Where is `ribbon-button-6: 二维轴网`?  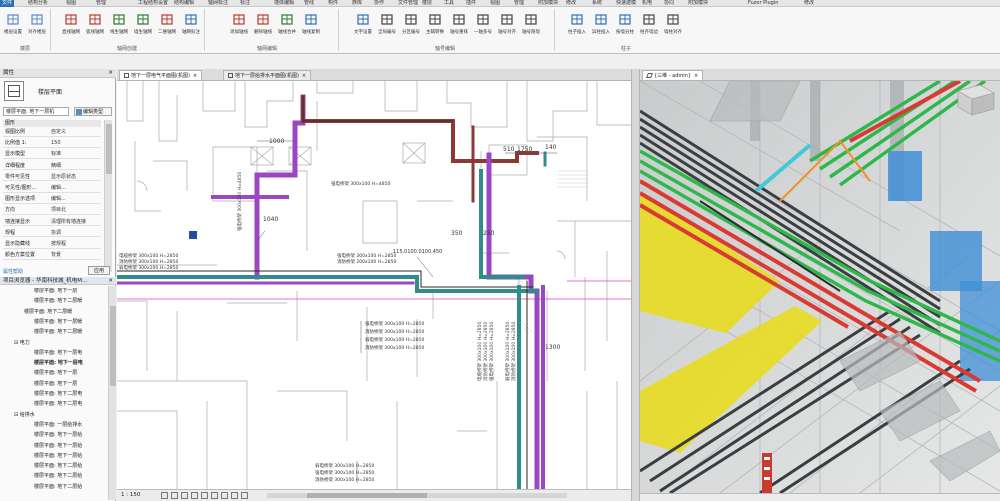 ribbon-button-6: 二维轴网 is located at coordinates (167, 26).